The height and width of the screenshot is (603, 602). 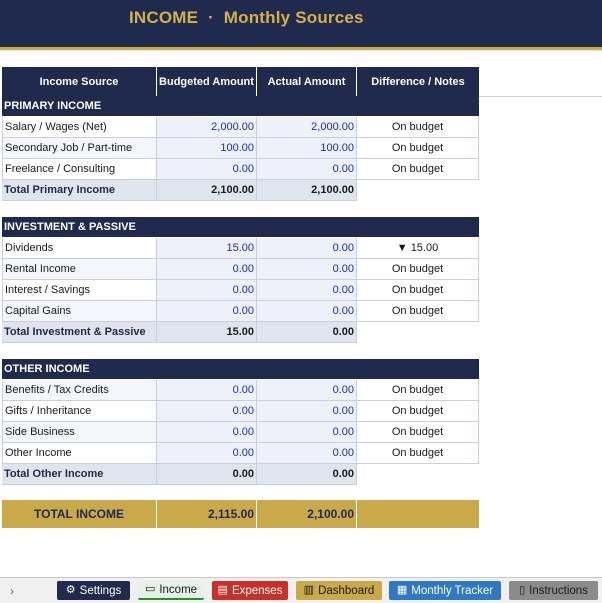 I want to click on grand-total-note, so click(x=418, y=514).